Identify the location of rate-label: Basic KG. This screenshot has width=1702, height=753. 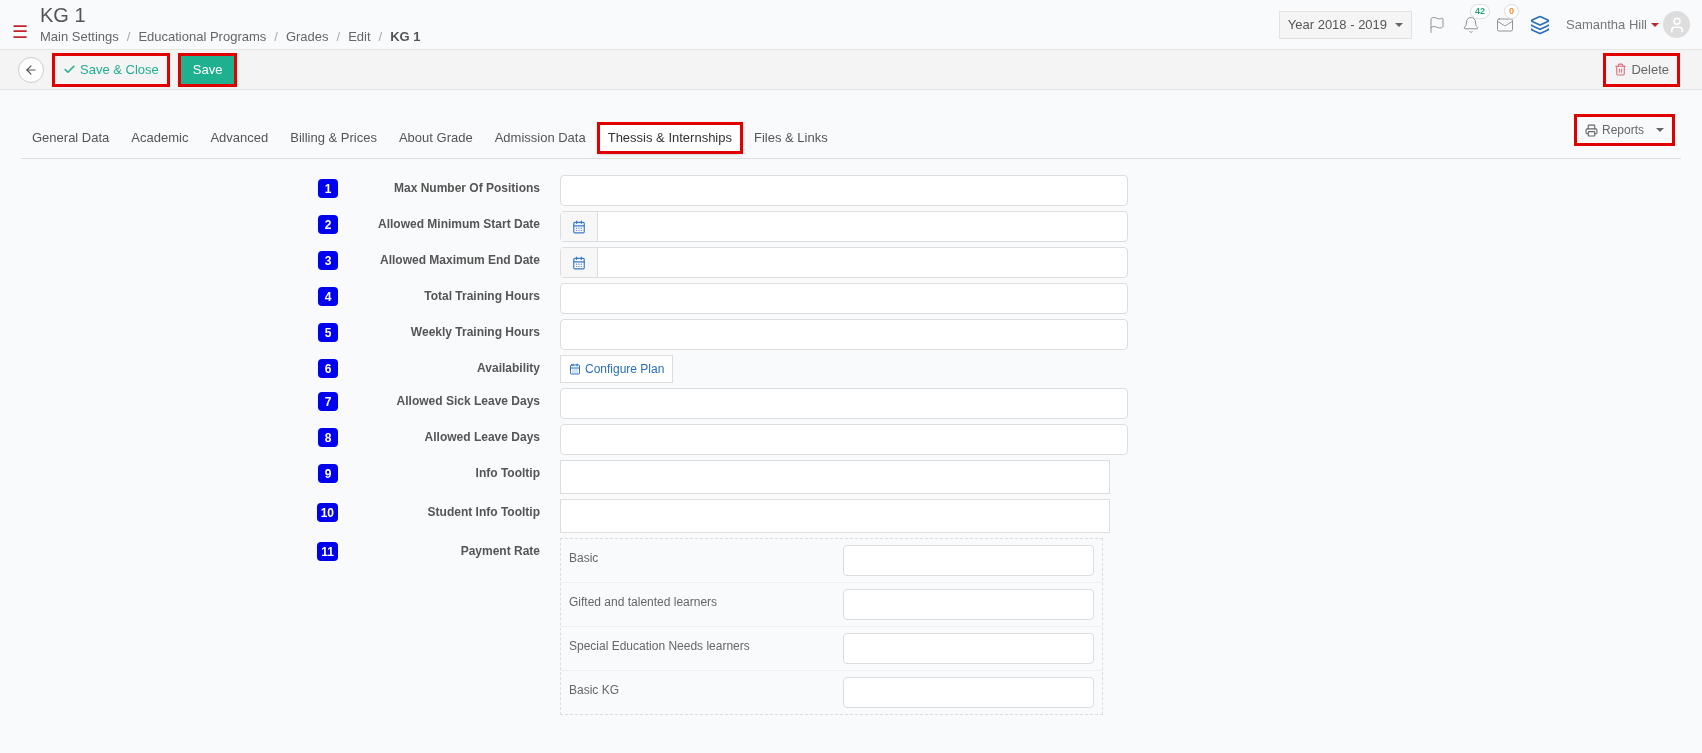
(594, 690).